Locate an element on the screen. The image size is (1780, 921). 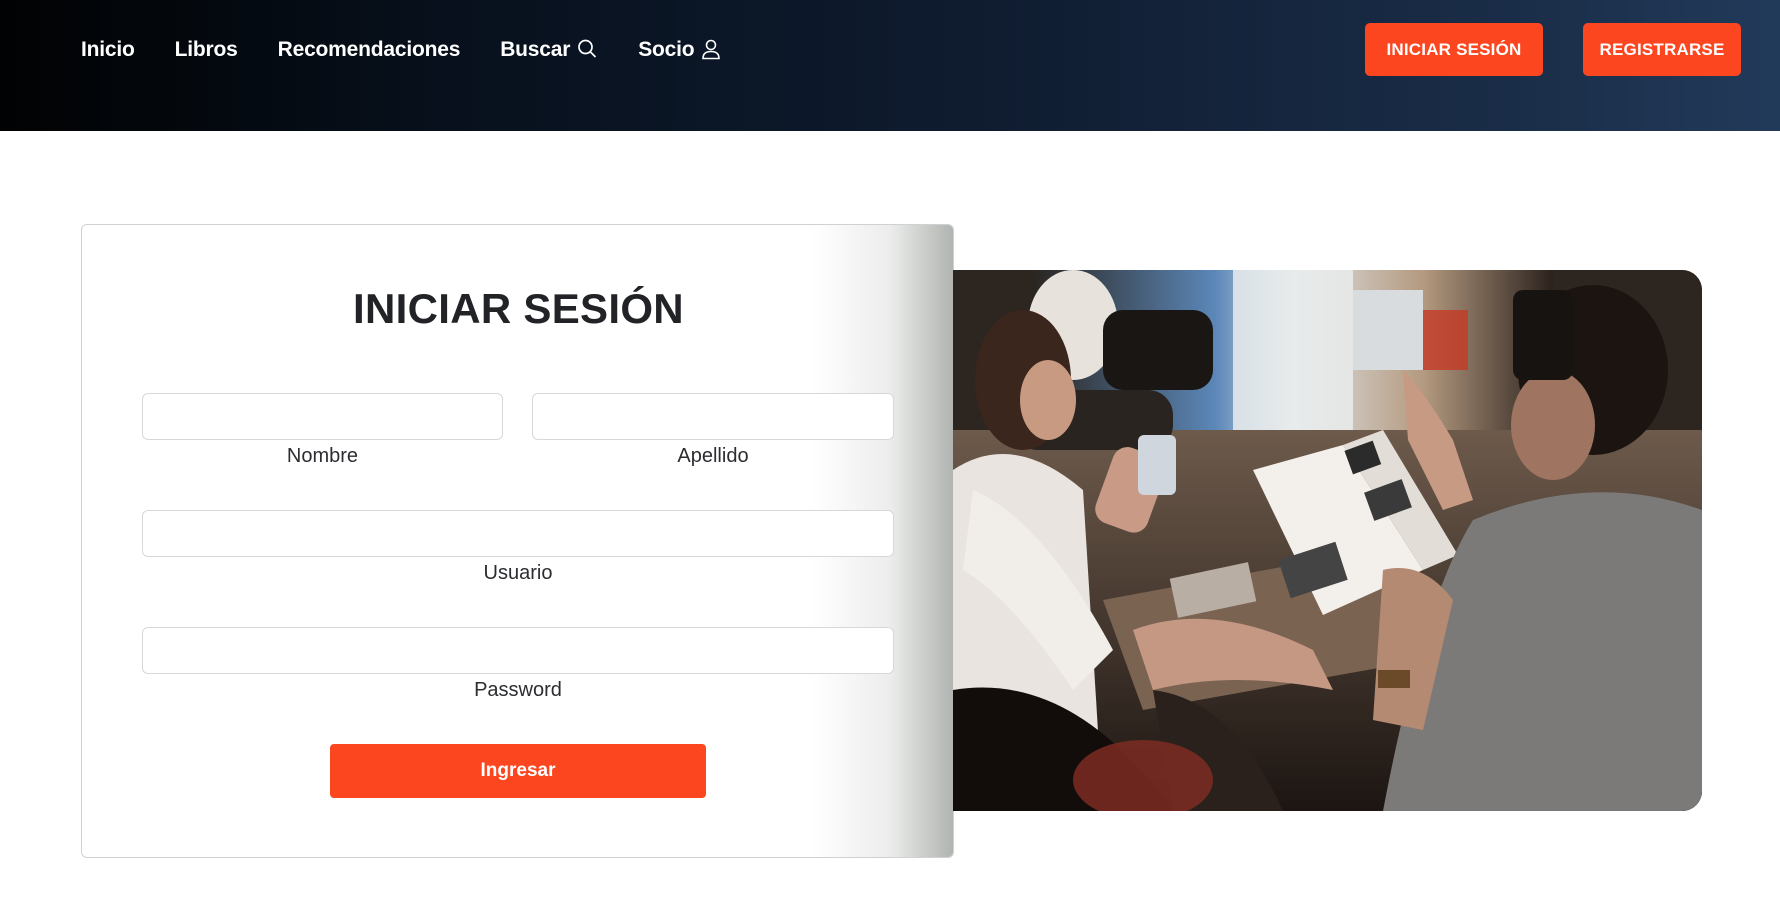
password-field is located at coordinates (518, 650).